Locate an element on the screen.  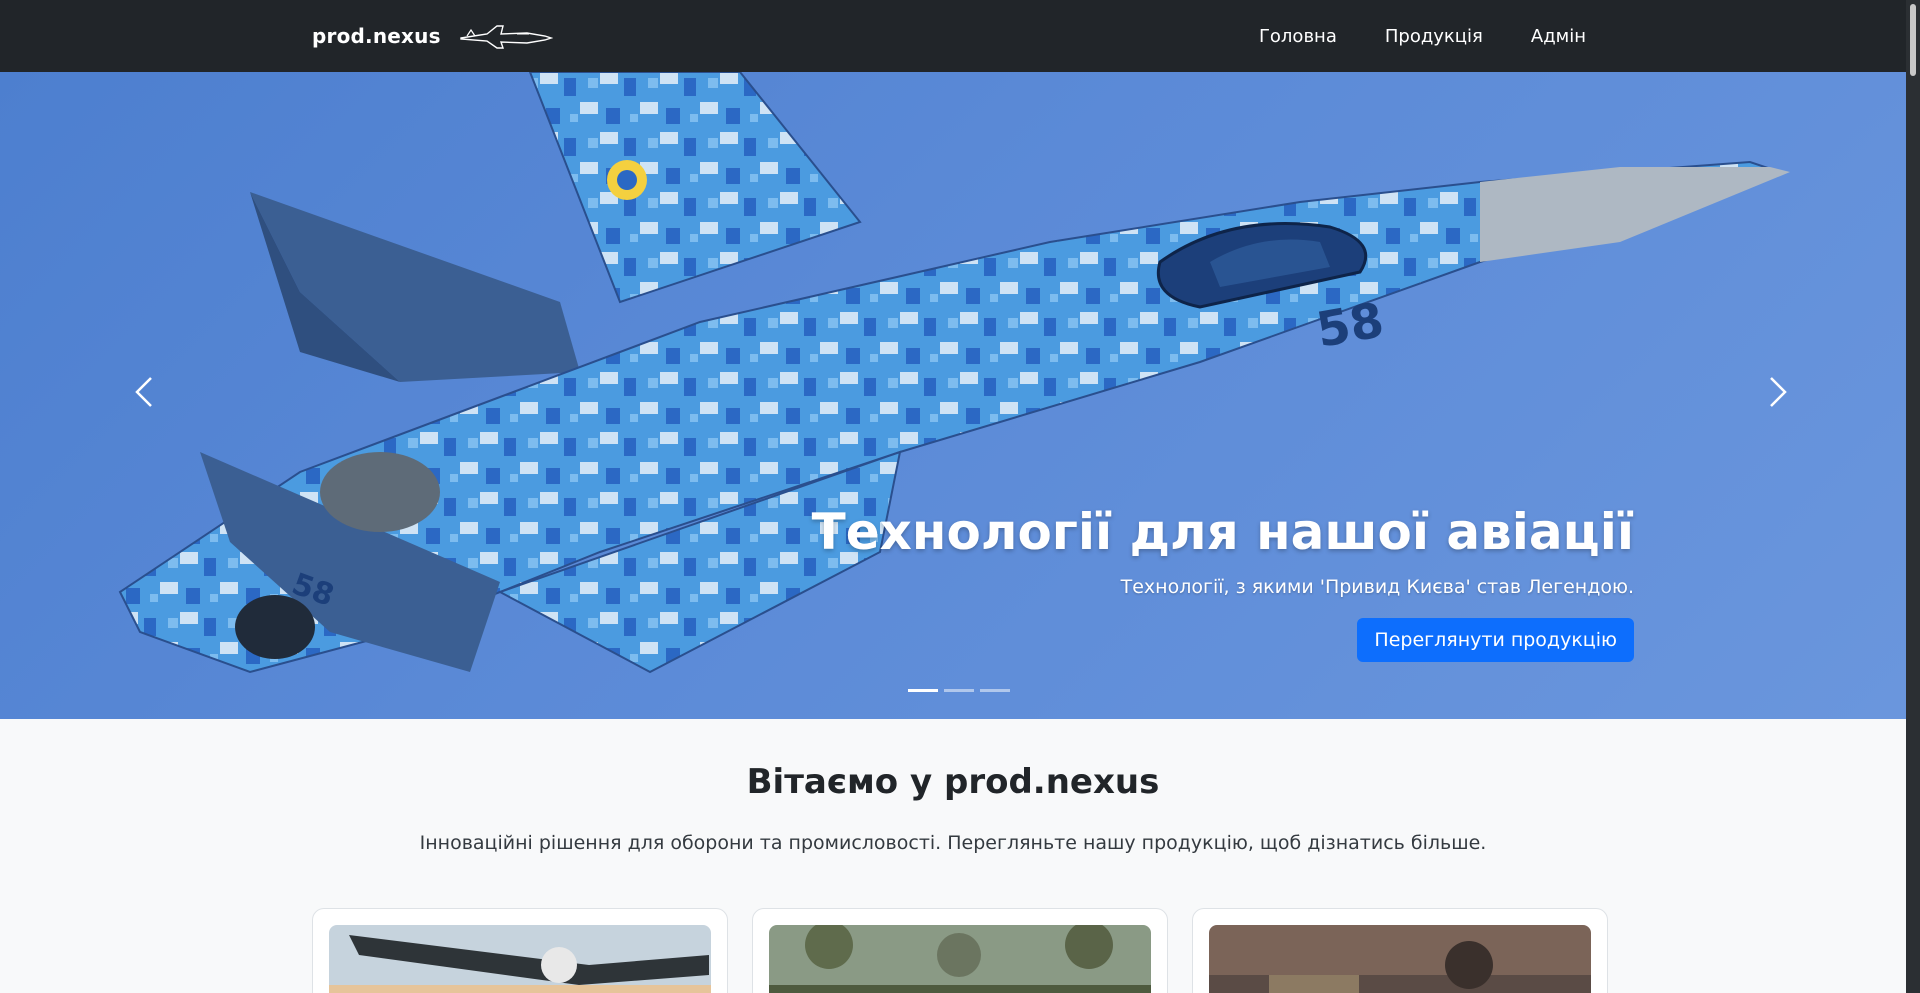
carousel-indicators is located at coordinates (959, 690).